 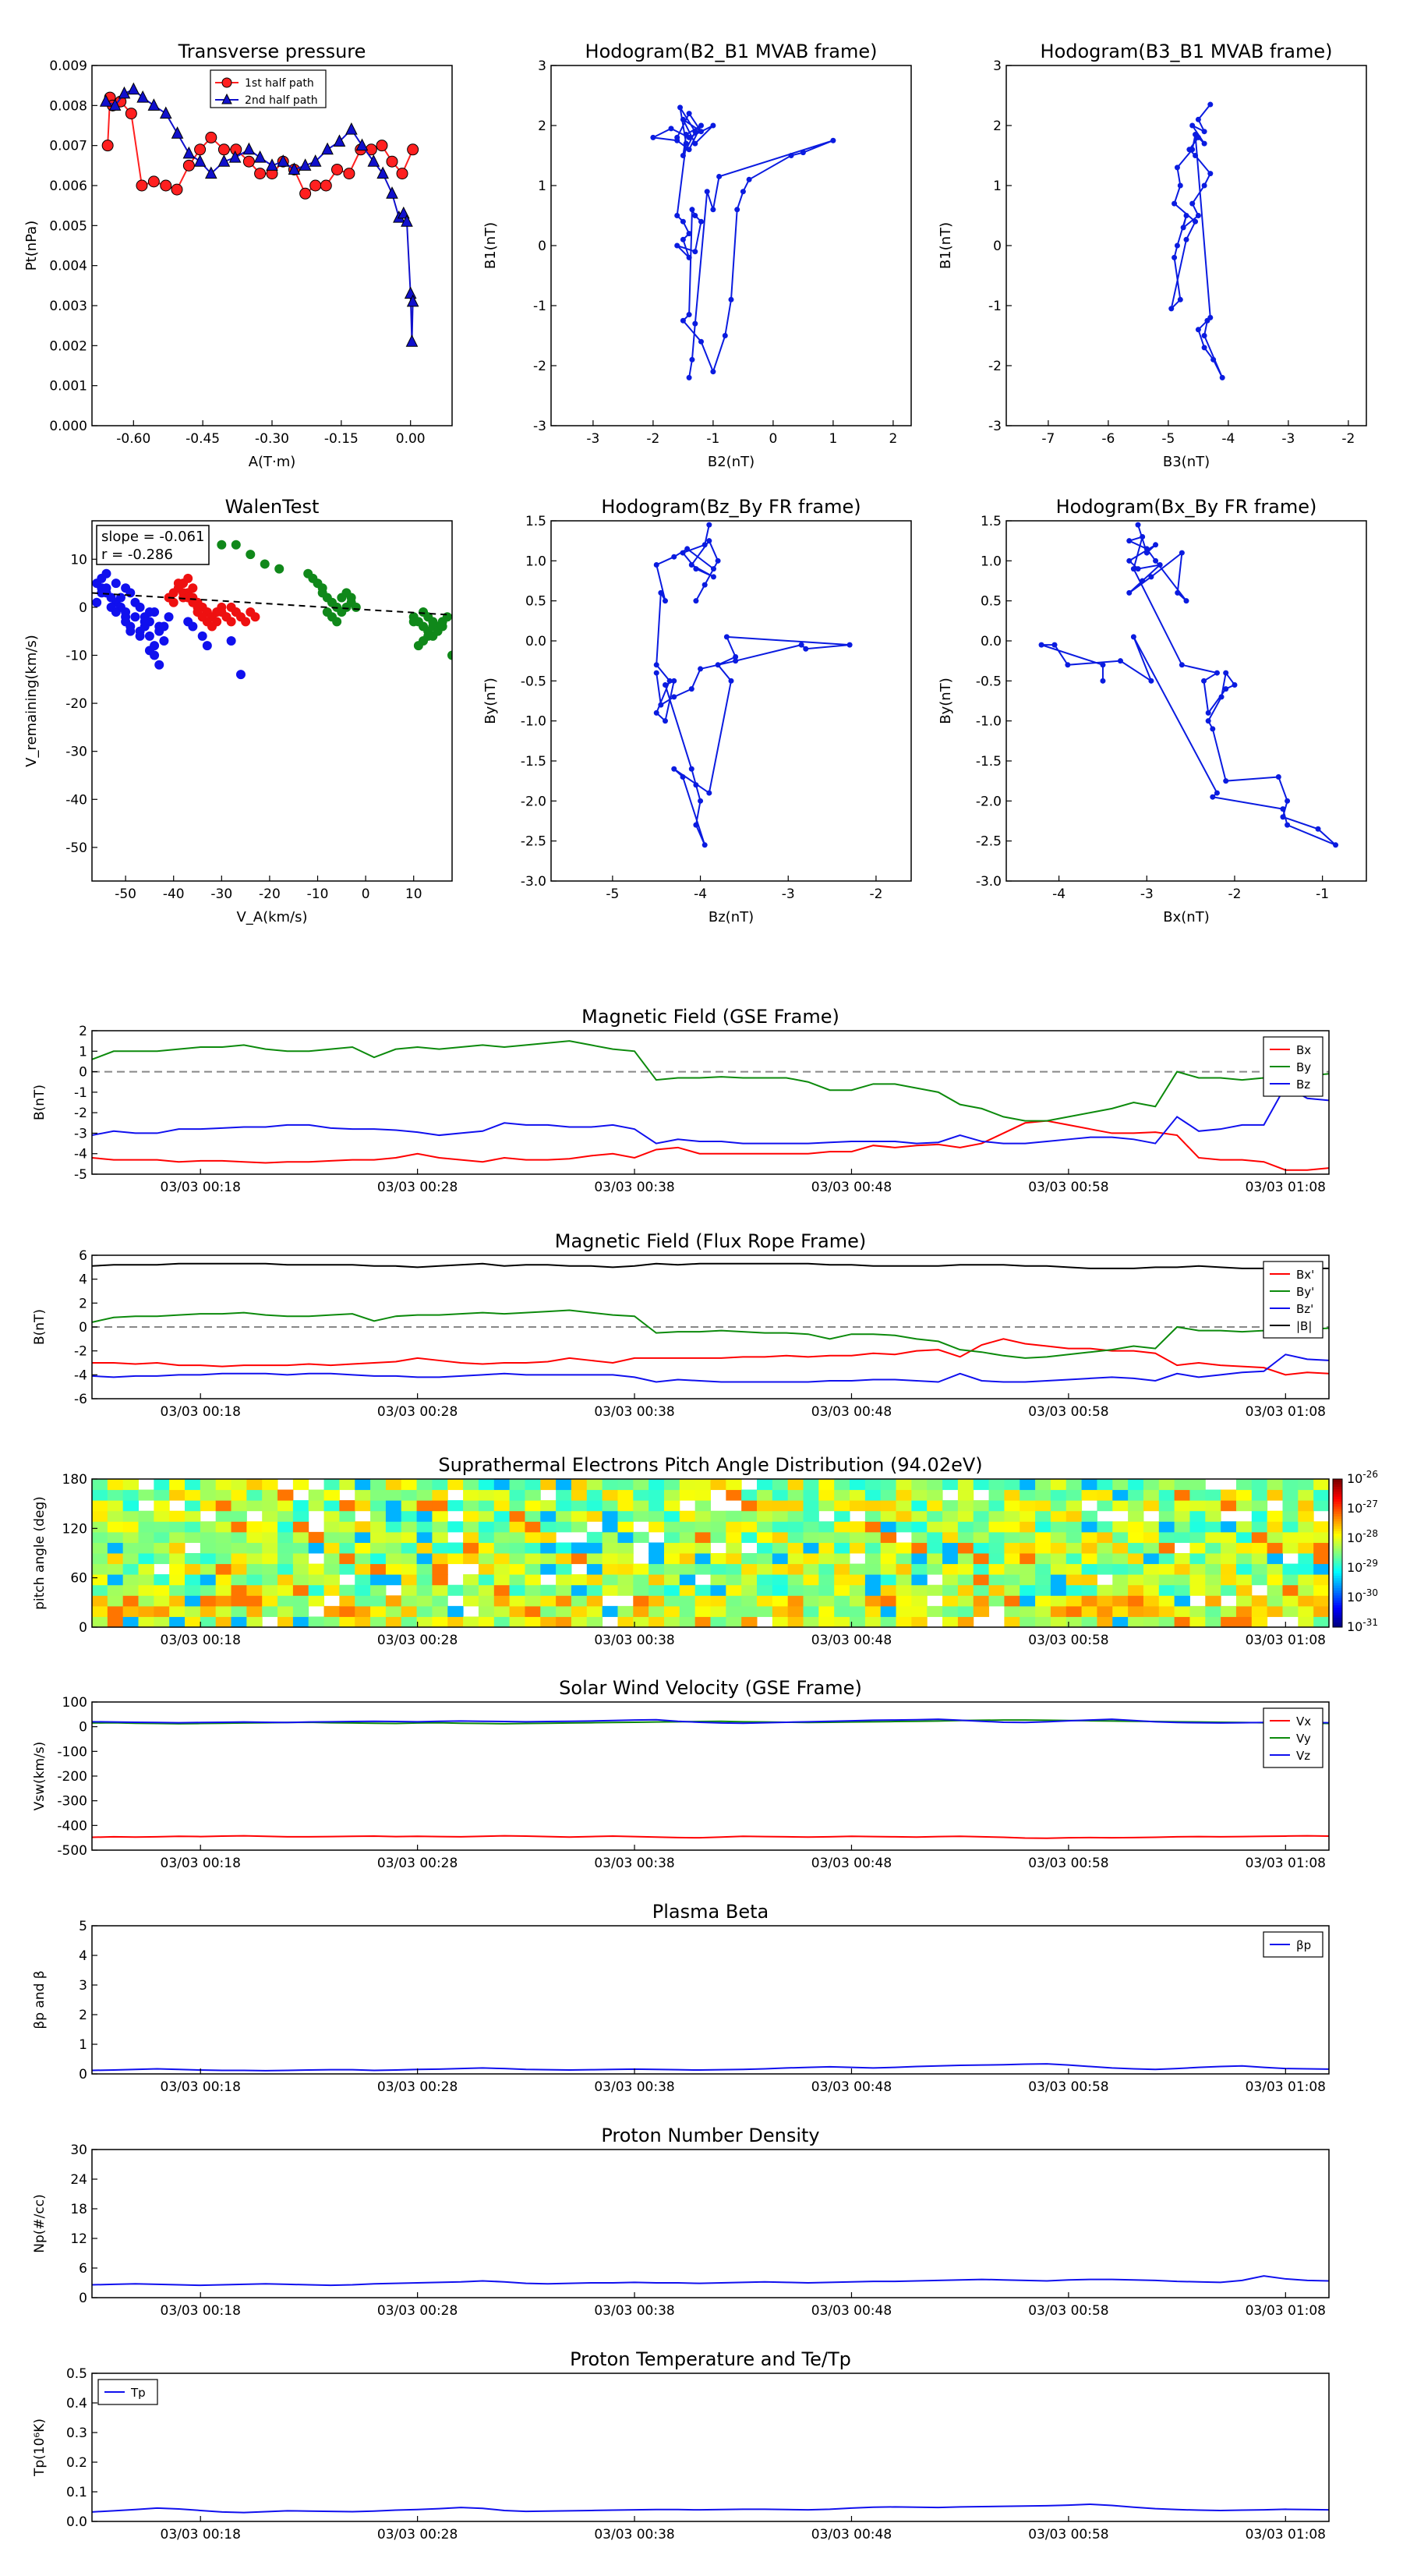 I want to click on x-tick-label: 03/03 00:58, so click(x=1068, y=2534).